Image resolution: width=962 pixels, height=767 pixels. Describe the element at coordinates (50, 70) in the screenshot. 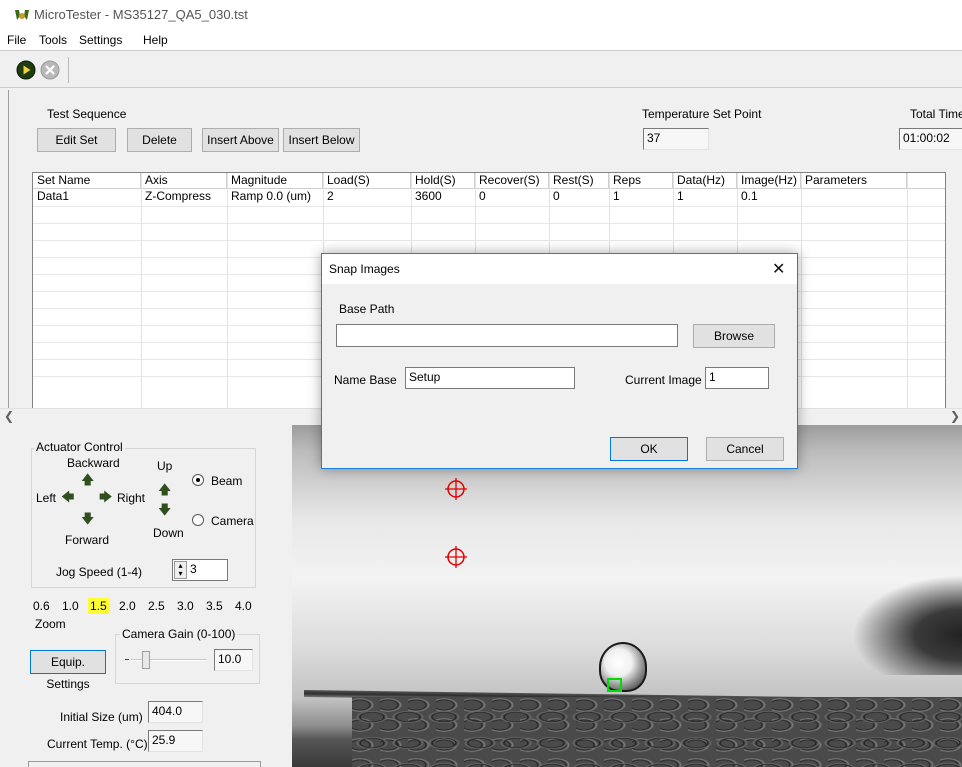

I see `stop-icon` at that location.